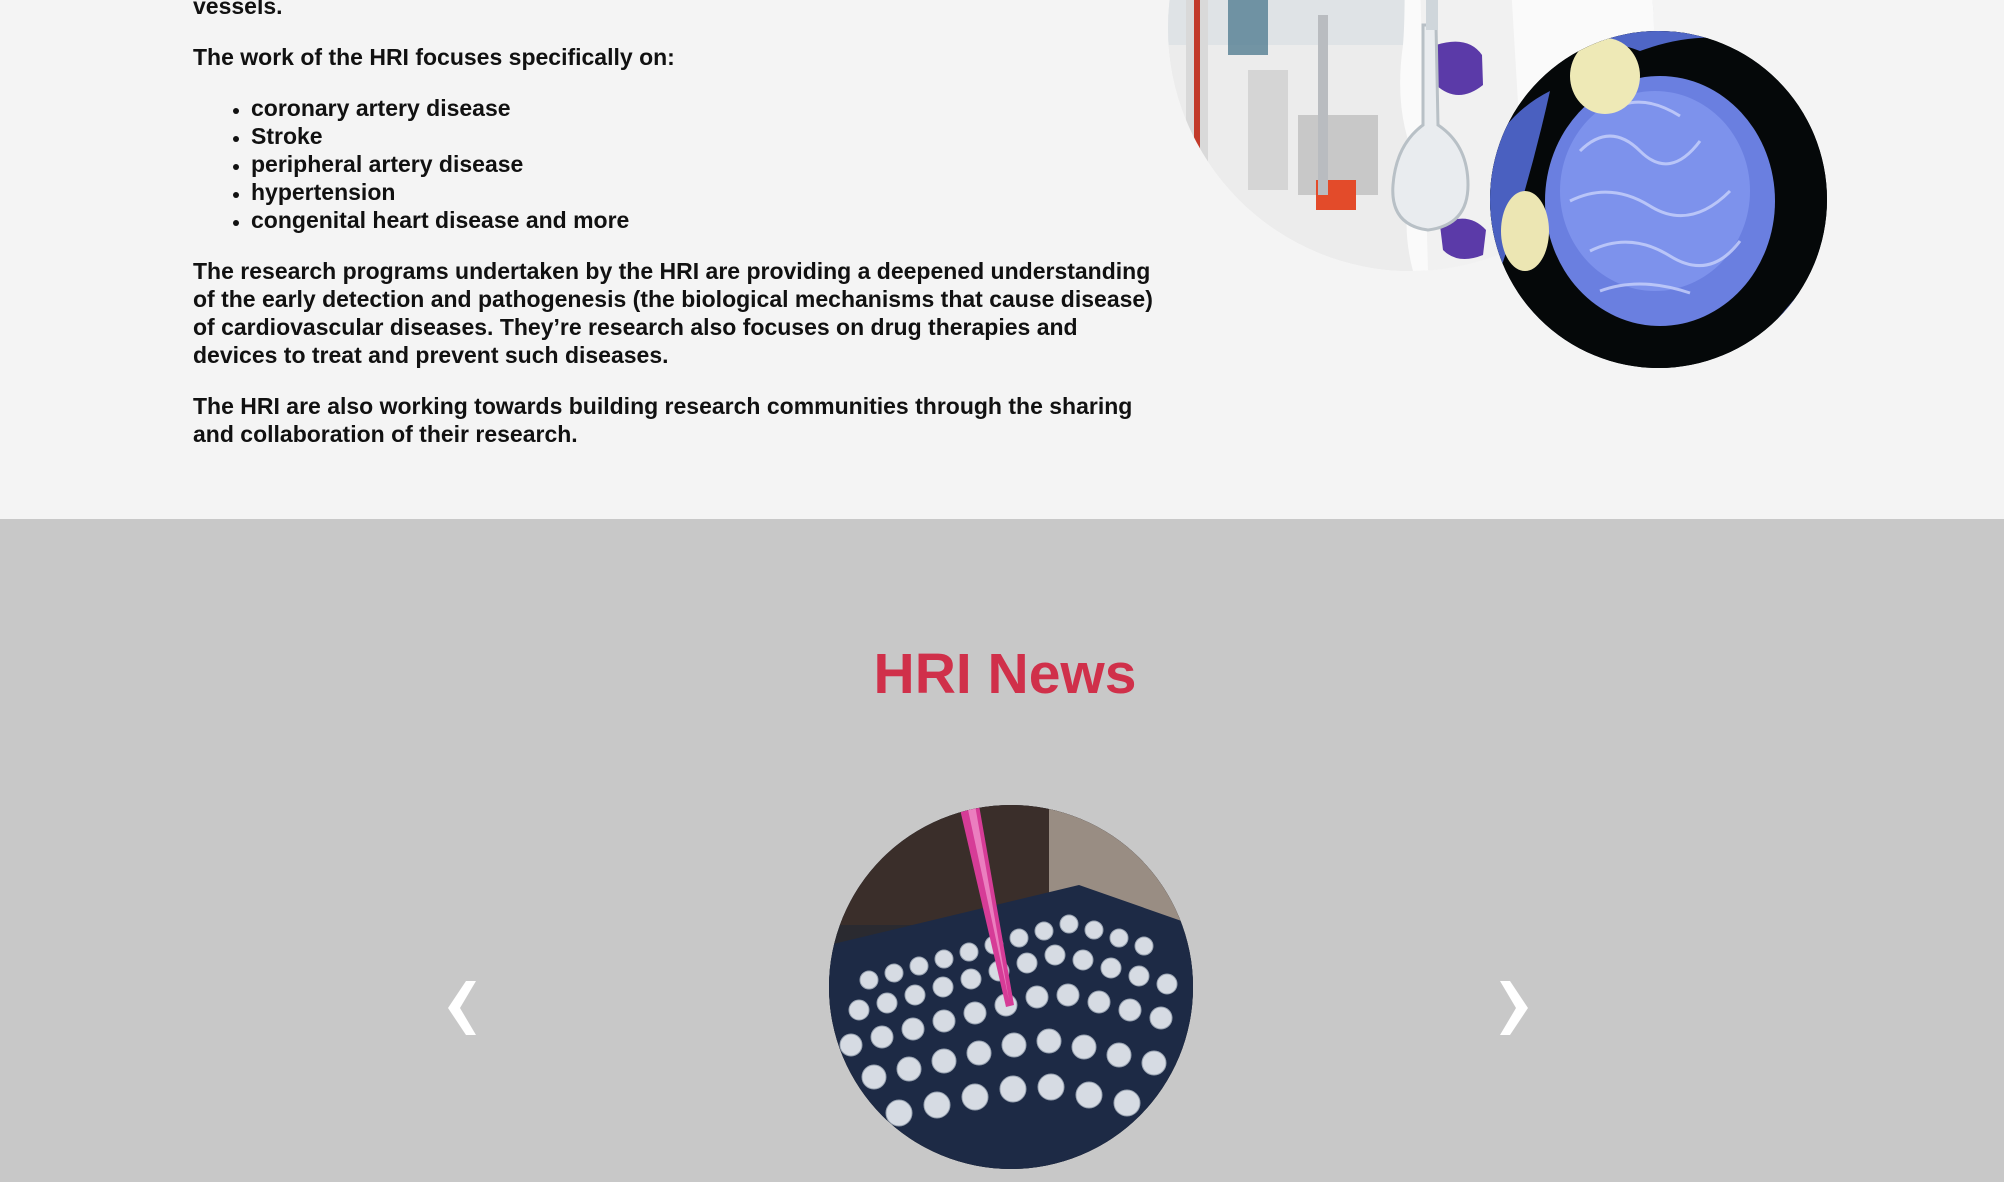 The height and width of the screenshot is (1182, 2004). I want to click on chevron-left-icon, so click(462, 1008).